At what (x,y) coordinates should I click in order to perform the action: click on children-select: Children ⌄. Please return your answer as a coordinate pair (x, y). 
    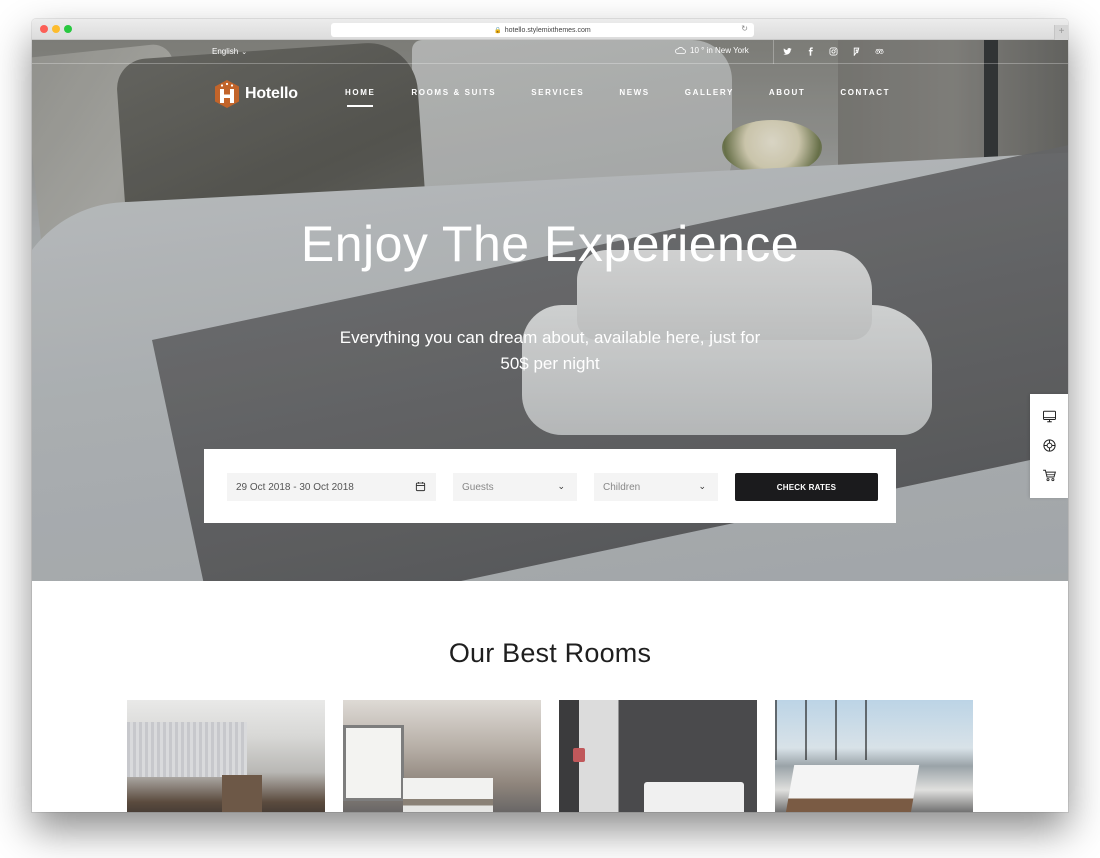
    Looking at the image, I should click on (656, 487).